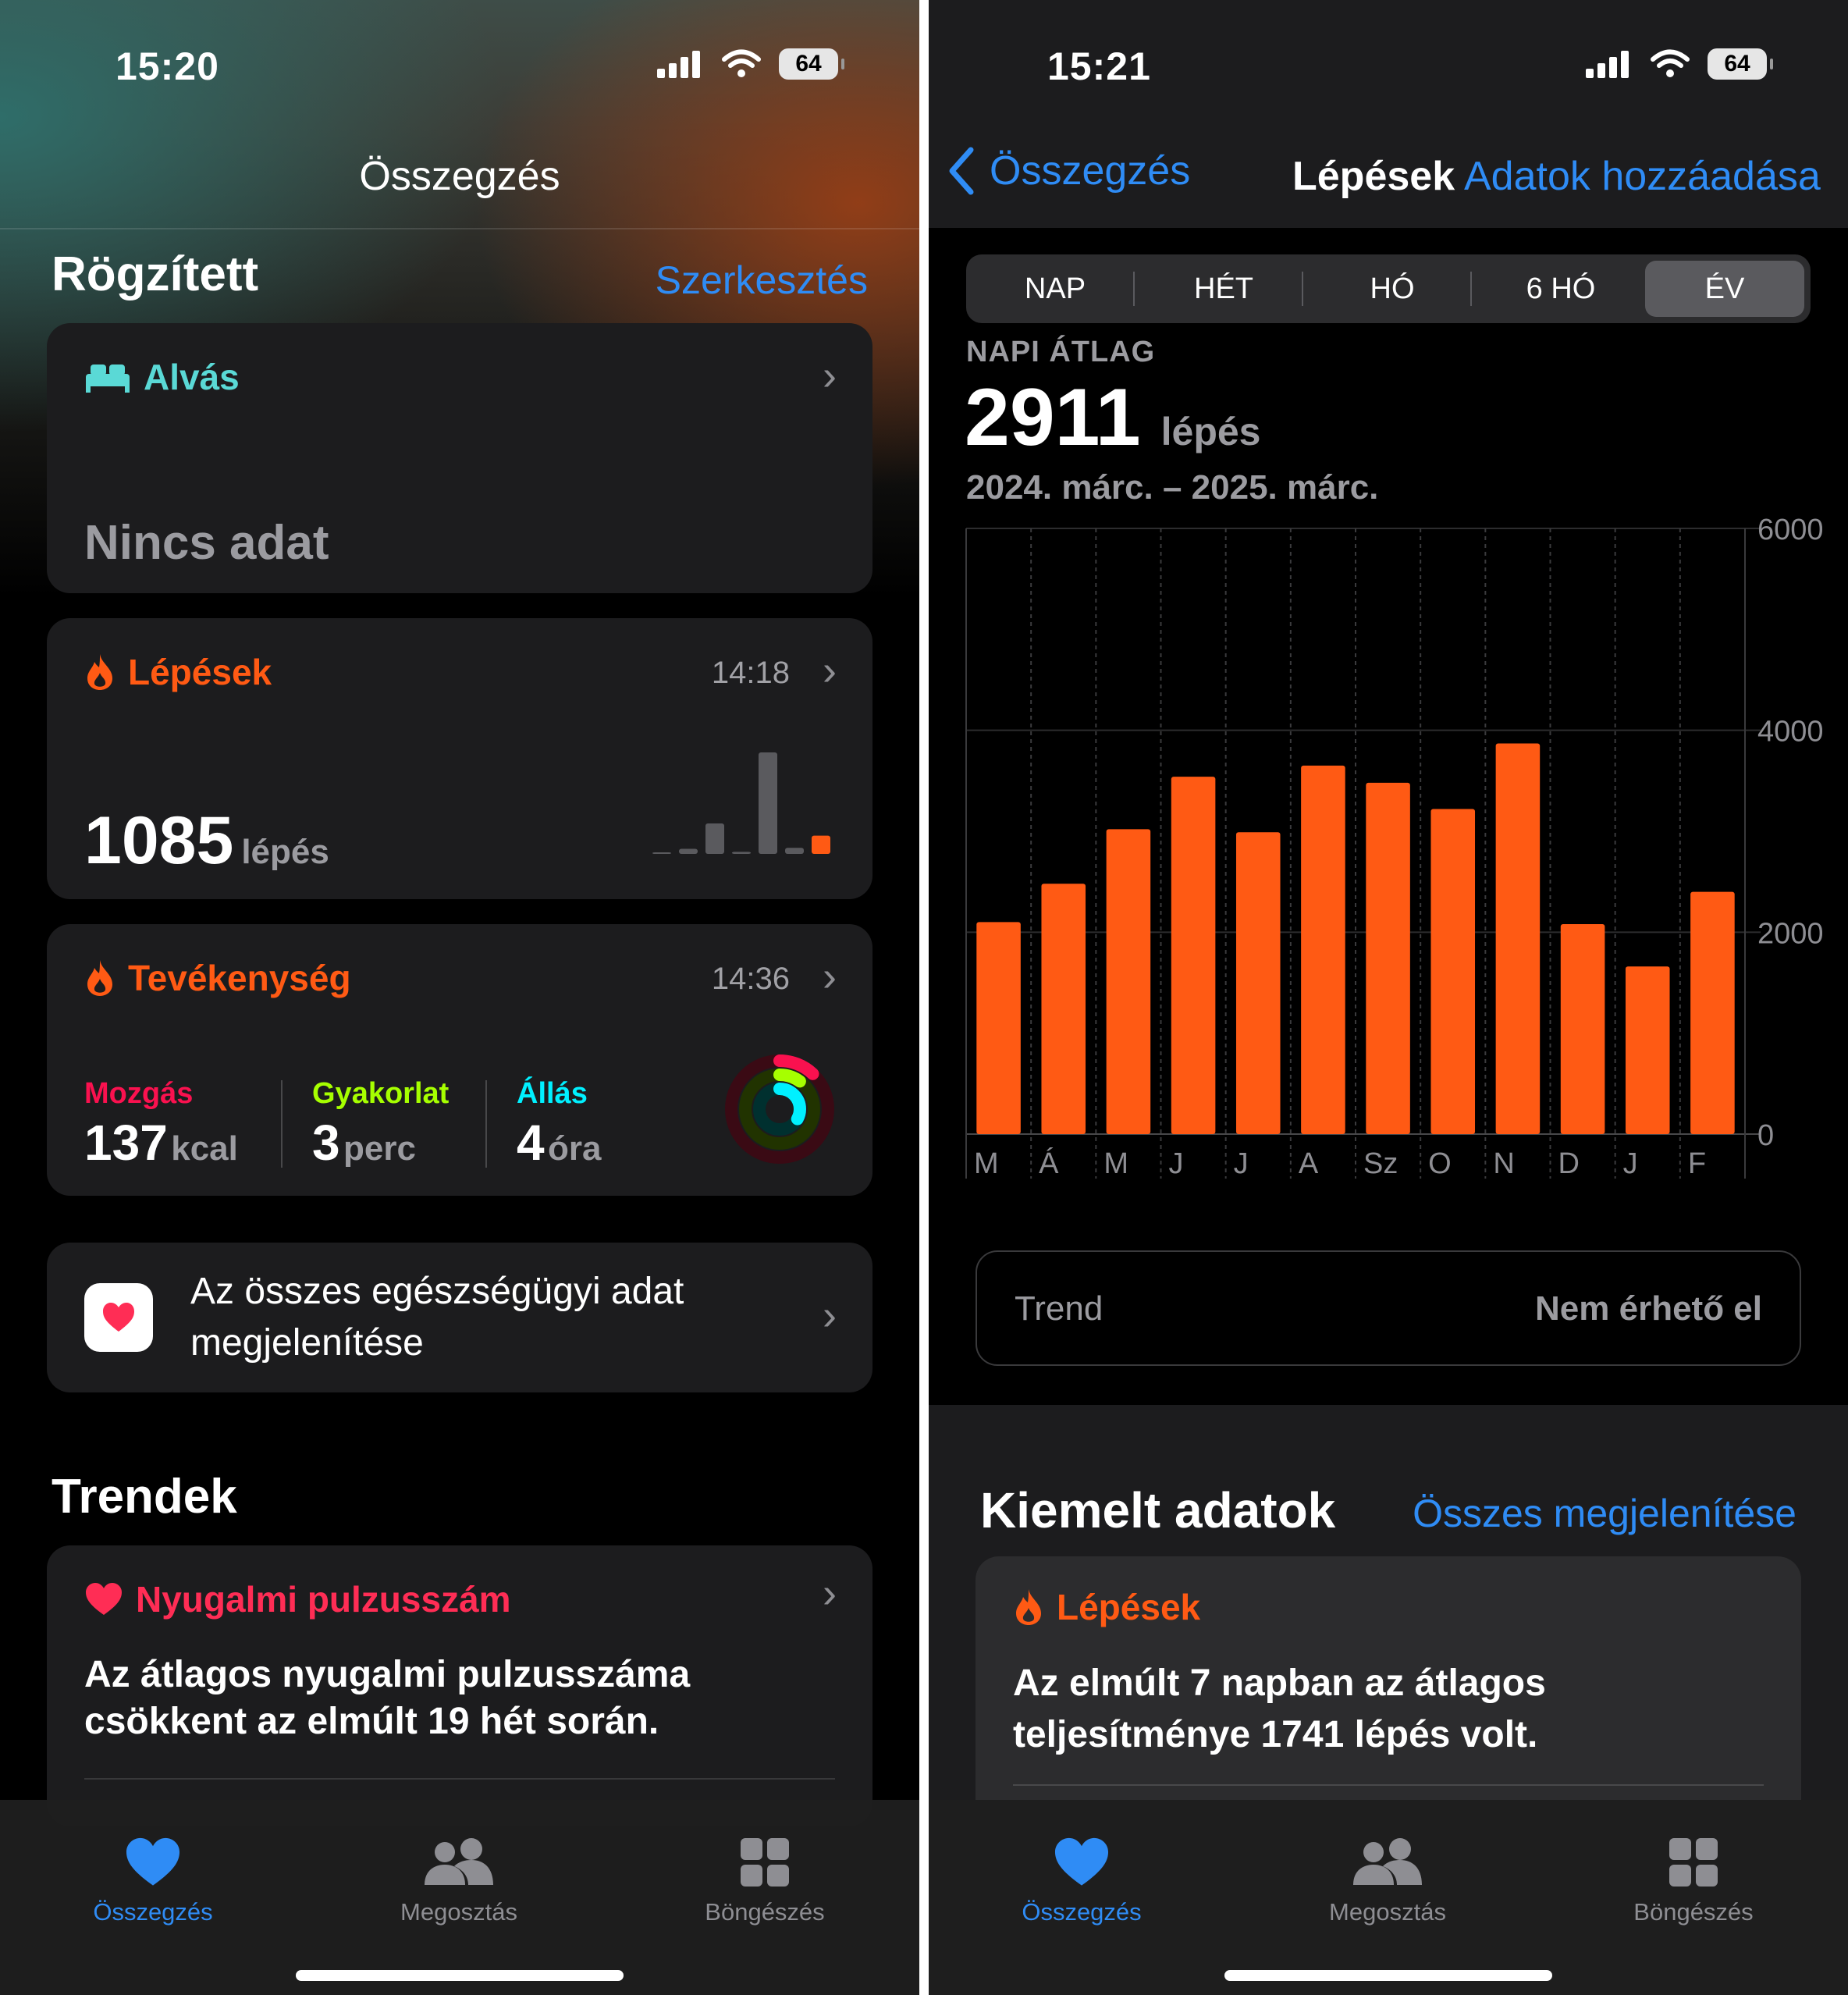 The height and width of the screenshot is (1995, 1848). What do you see at coordinates (108, 379) in the screenshot?
I see `bed-icon` at bounding box center [108, 379].